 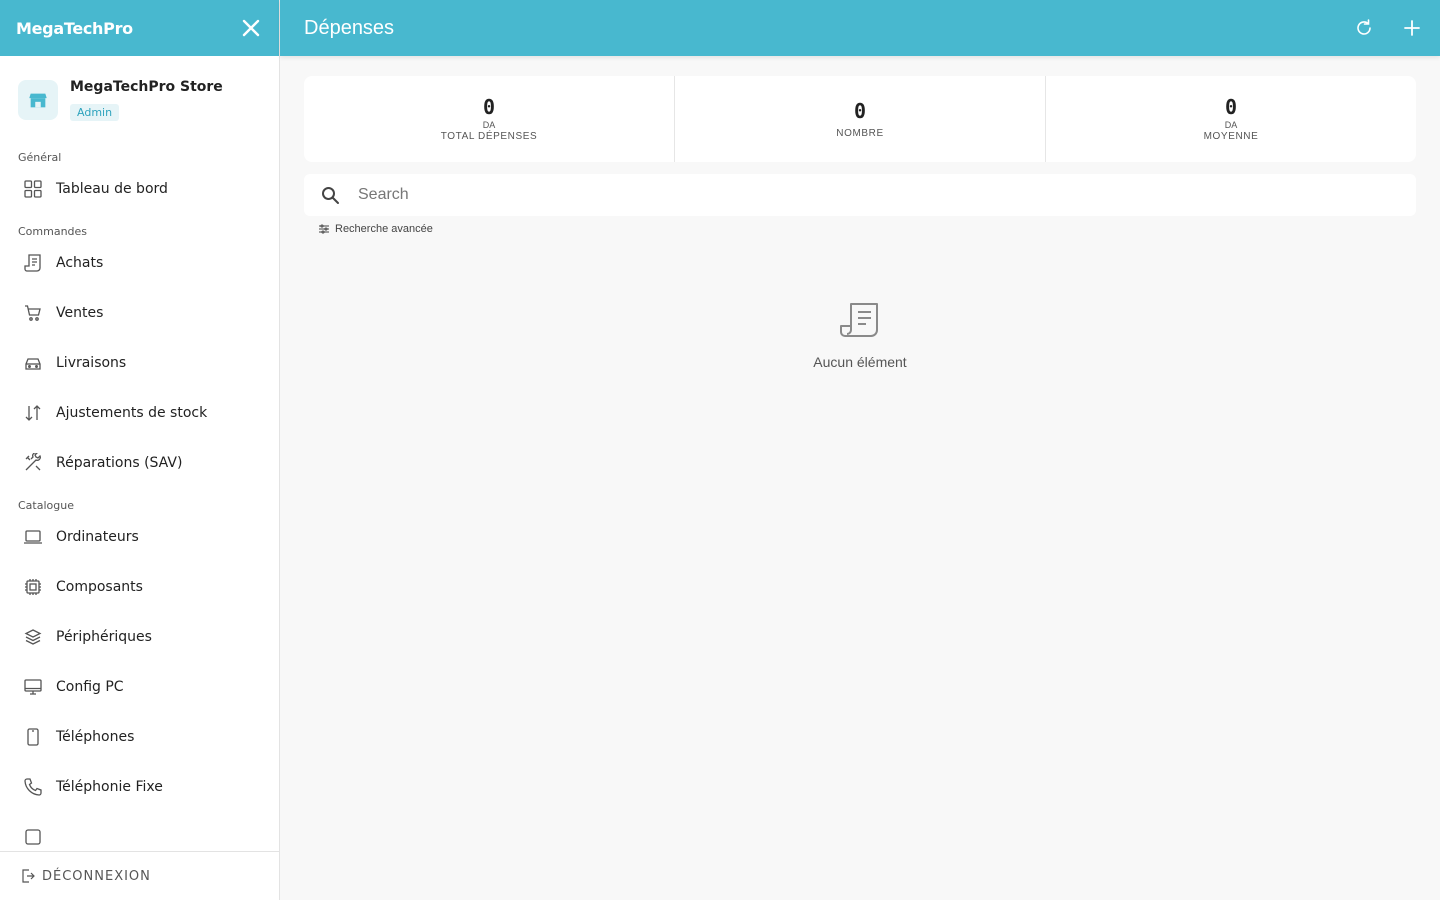 What do you see at coordinates (33, 313) in the screenshot?
I see `cart-icon` at bounding box center [33, 313].